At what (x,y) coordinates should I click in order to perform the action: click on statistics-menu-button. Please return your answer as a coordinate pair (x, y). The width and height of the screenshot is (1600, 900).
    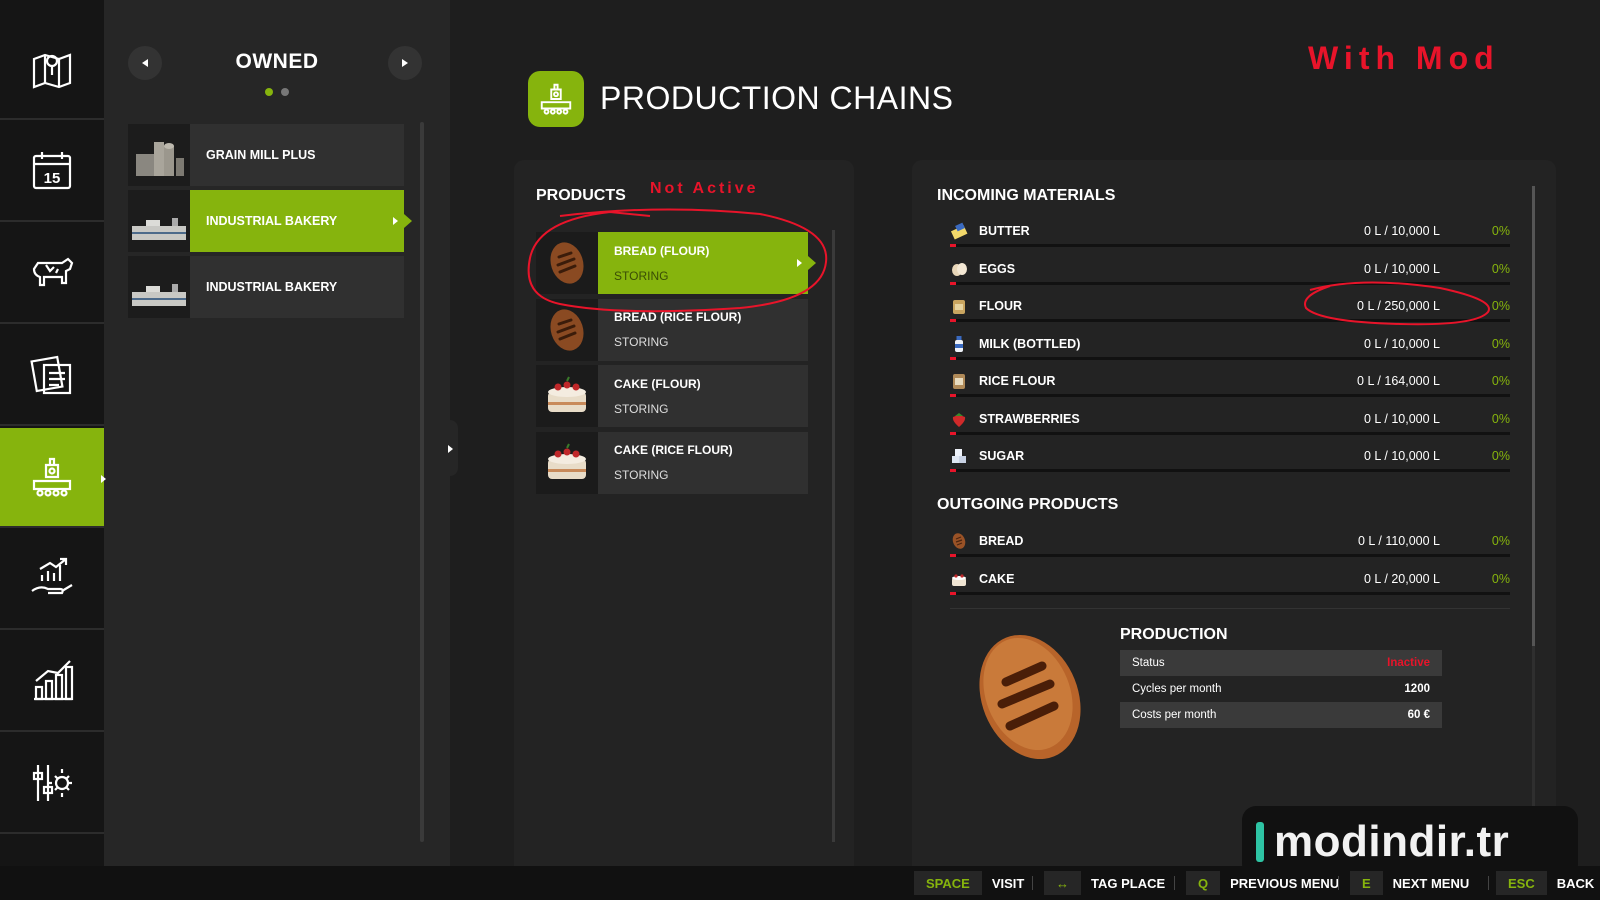
    Looking at the image, I should click on (52, 682).